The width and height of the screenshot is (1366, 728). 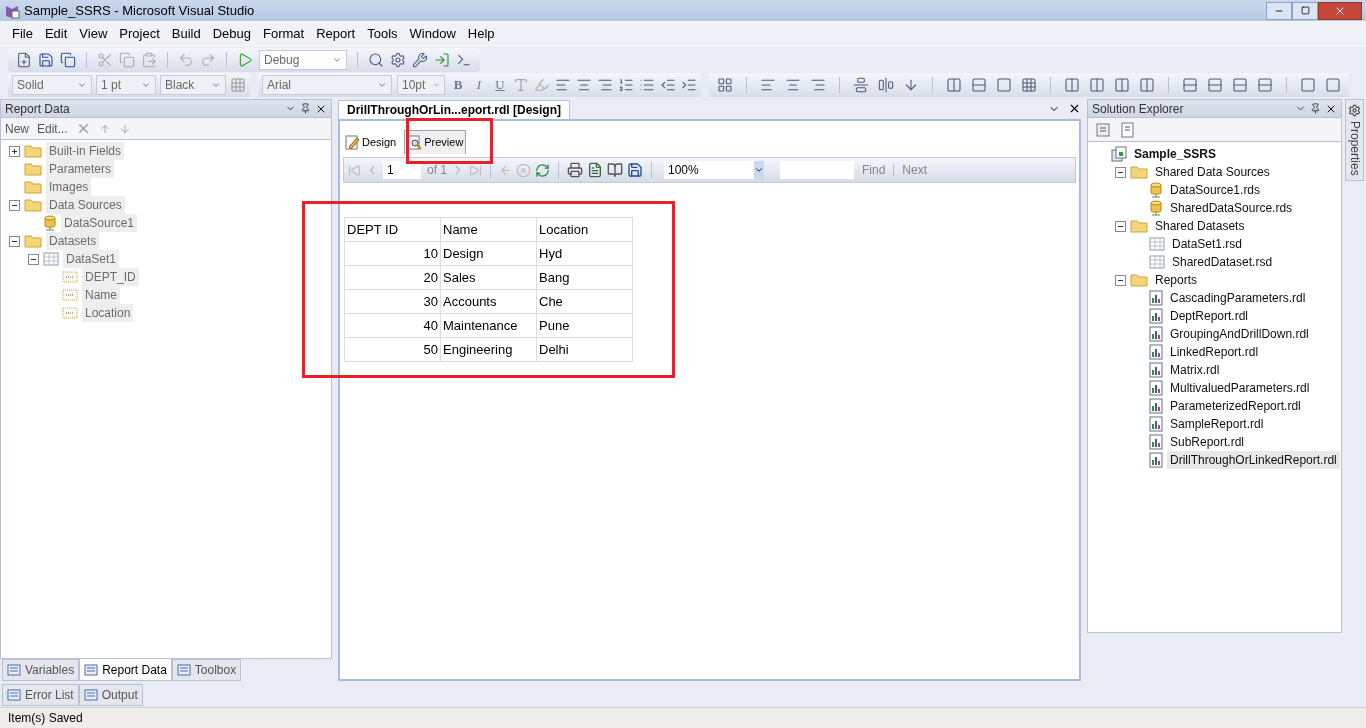 What do you see at coordinates (85, 205) in the screenshot?
I see `tree-item: Data Sources` at bounding box center [85, 205].